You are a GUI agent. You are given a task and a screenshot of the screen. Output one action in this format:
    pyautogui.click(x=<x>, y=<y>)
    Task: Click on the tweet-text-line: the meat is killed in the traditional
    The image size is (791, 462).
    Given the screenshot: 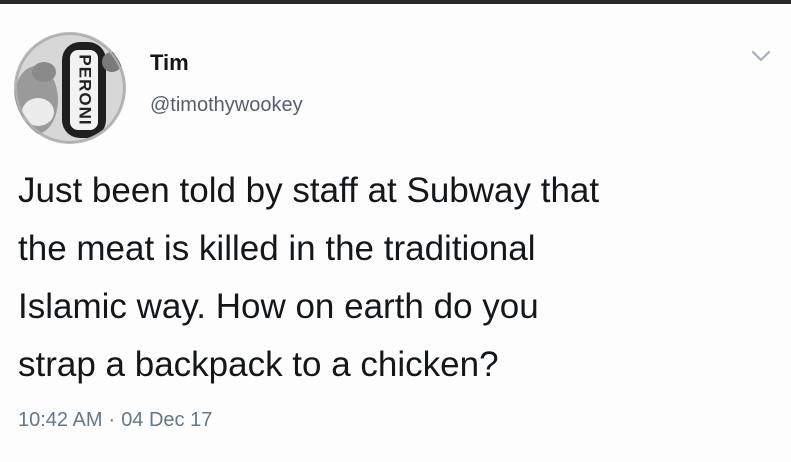 What is the action you would take?
    pyautogui.click(x=277, y=248)
    